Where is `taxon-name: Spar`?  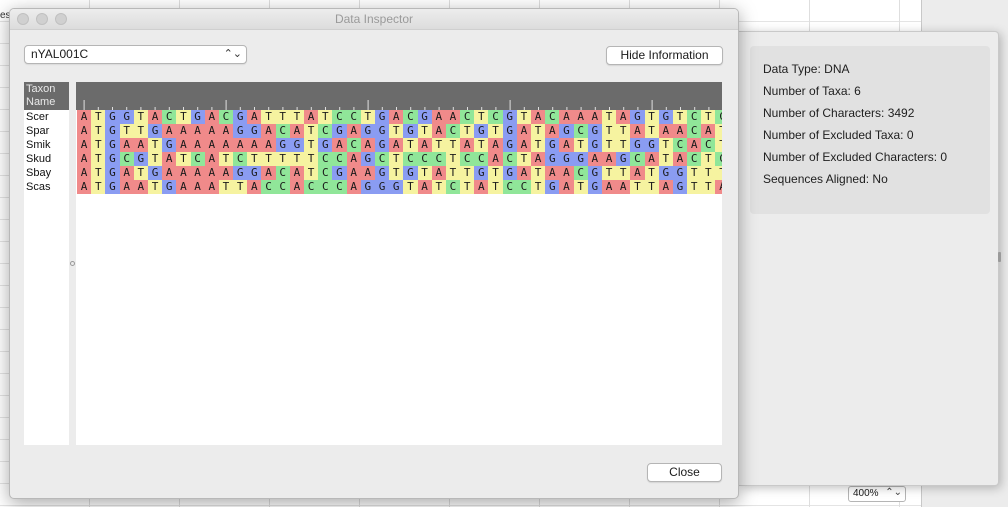
taxon-name: Spar is located at coordinates (46, 131).